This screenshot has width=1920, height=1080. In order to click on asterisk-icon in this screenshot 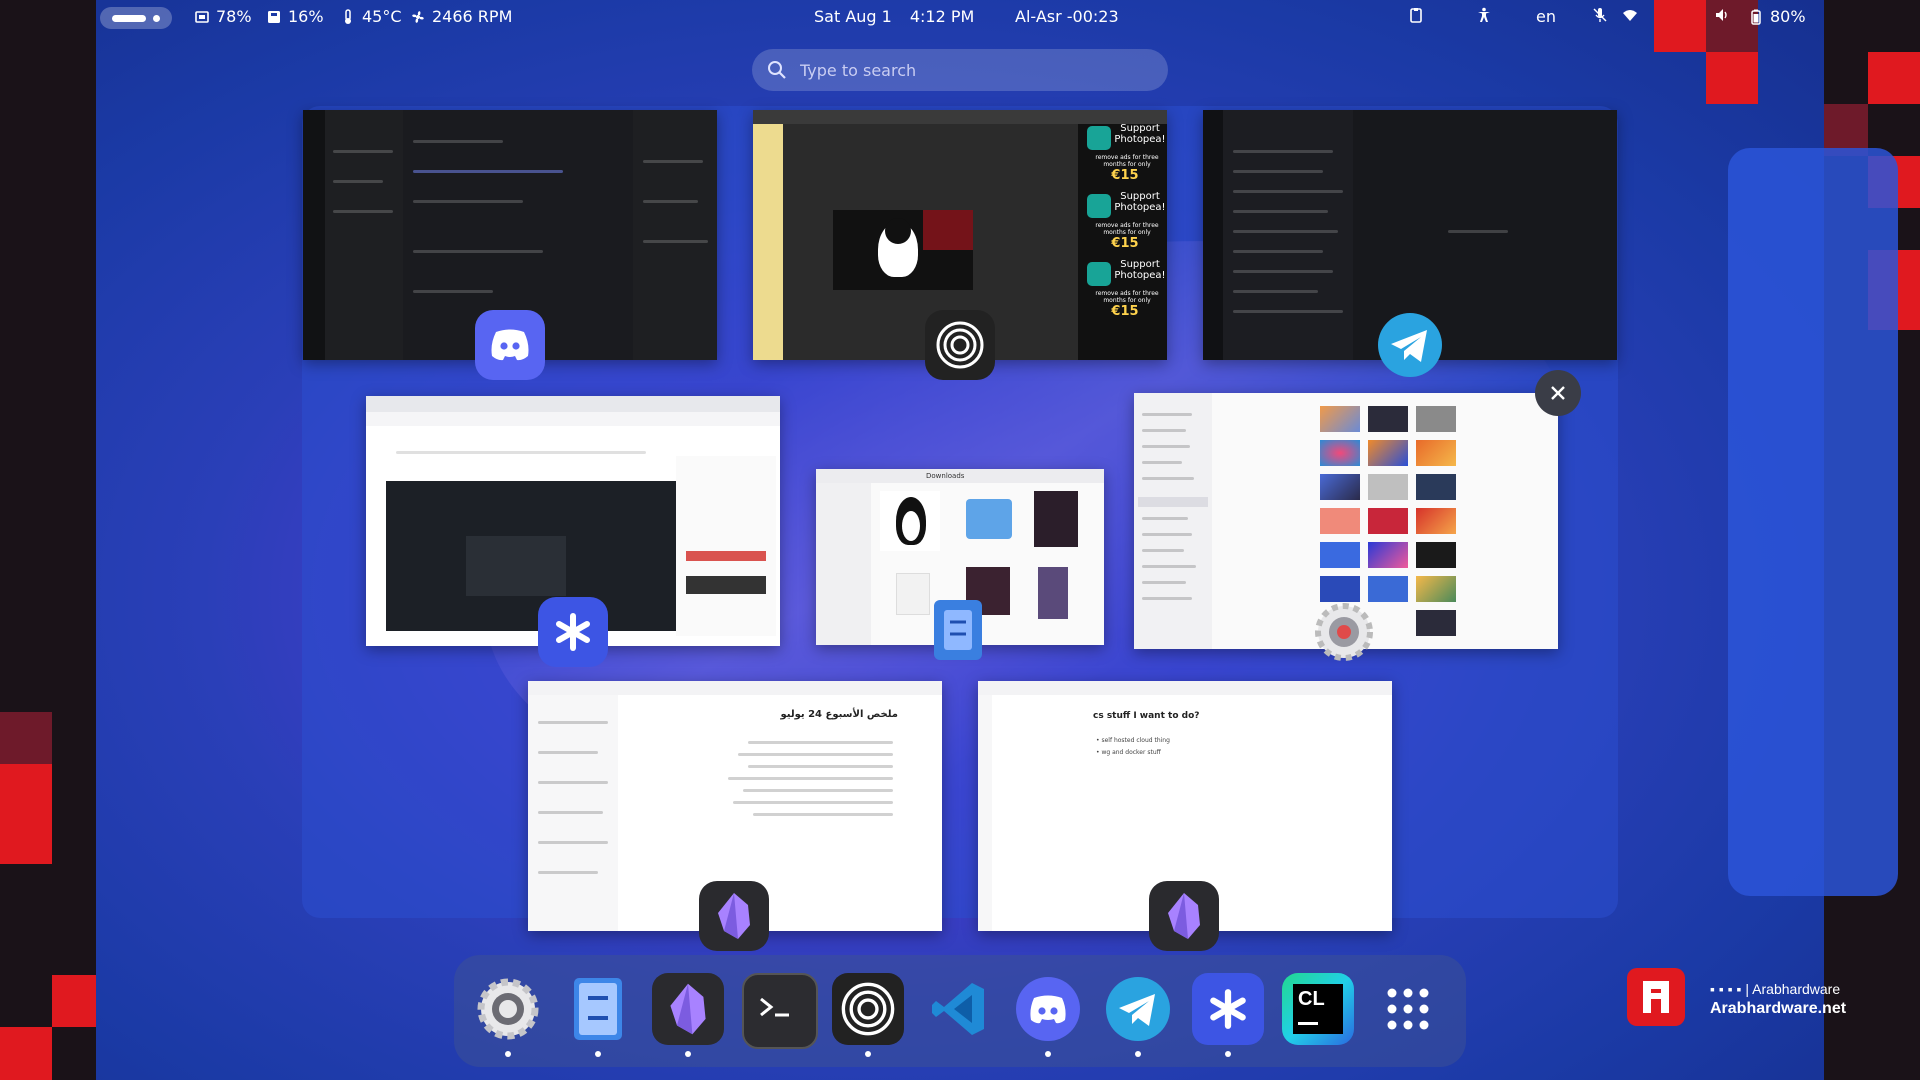, I will do `click(1228, 1009)`.